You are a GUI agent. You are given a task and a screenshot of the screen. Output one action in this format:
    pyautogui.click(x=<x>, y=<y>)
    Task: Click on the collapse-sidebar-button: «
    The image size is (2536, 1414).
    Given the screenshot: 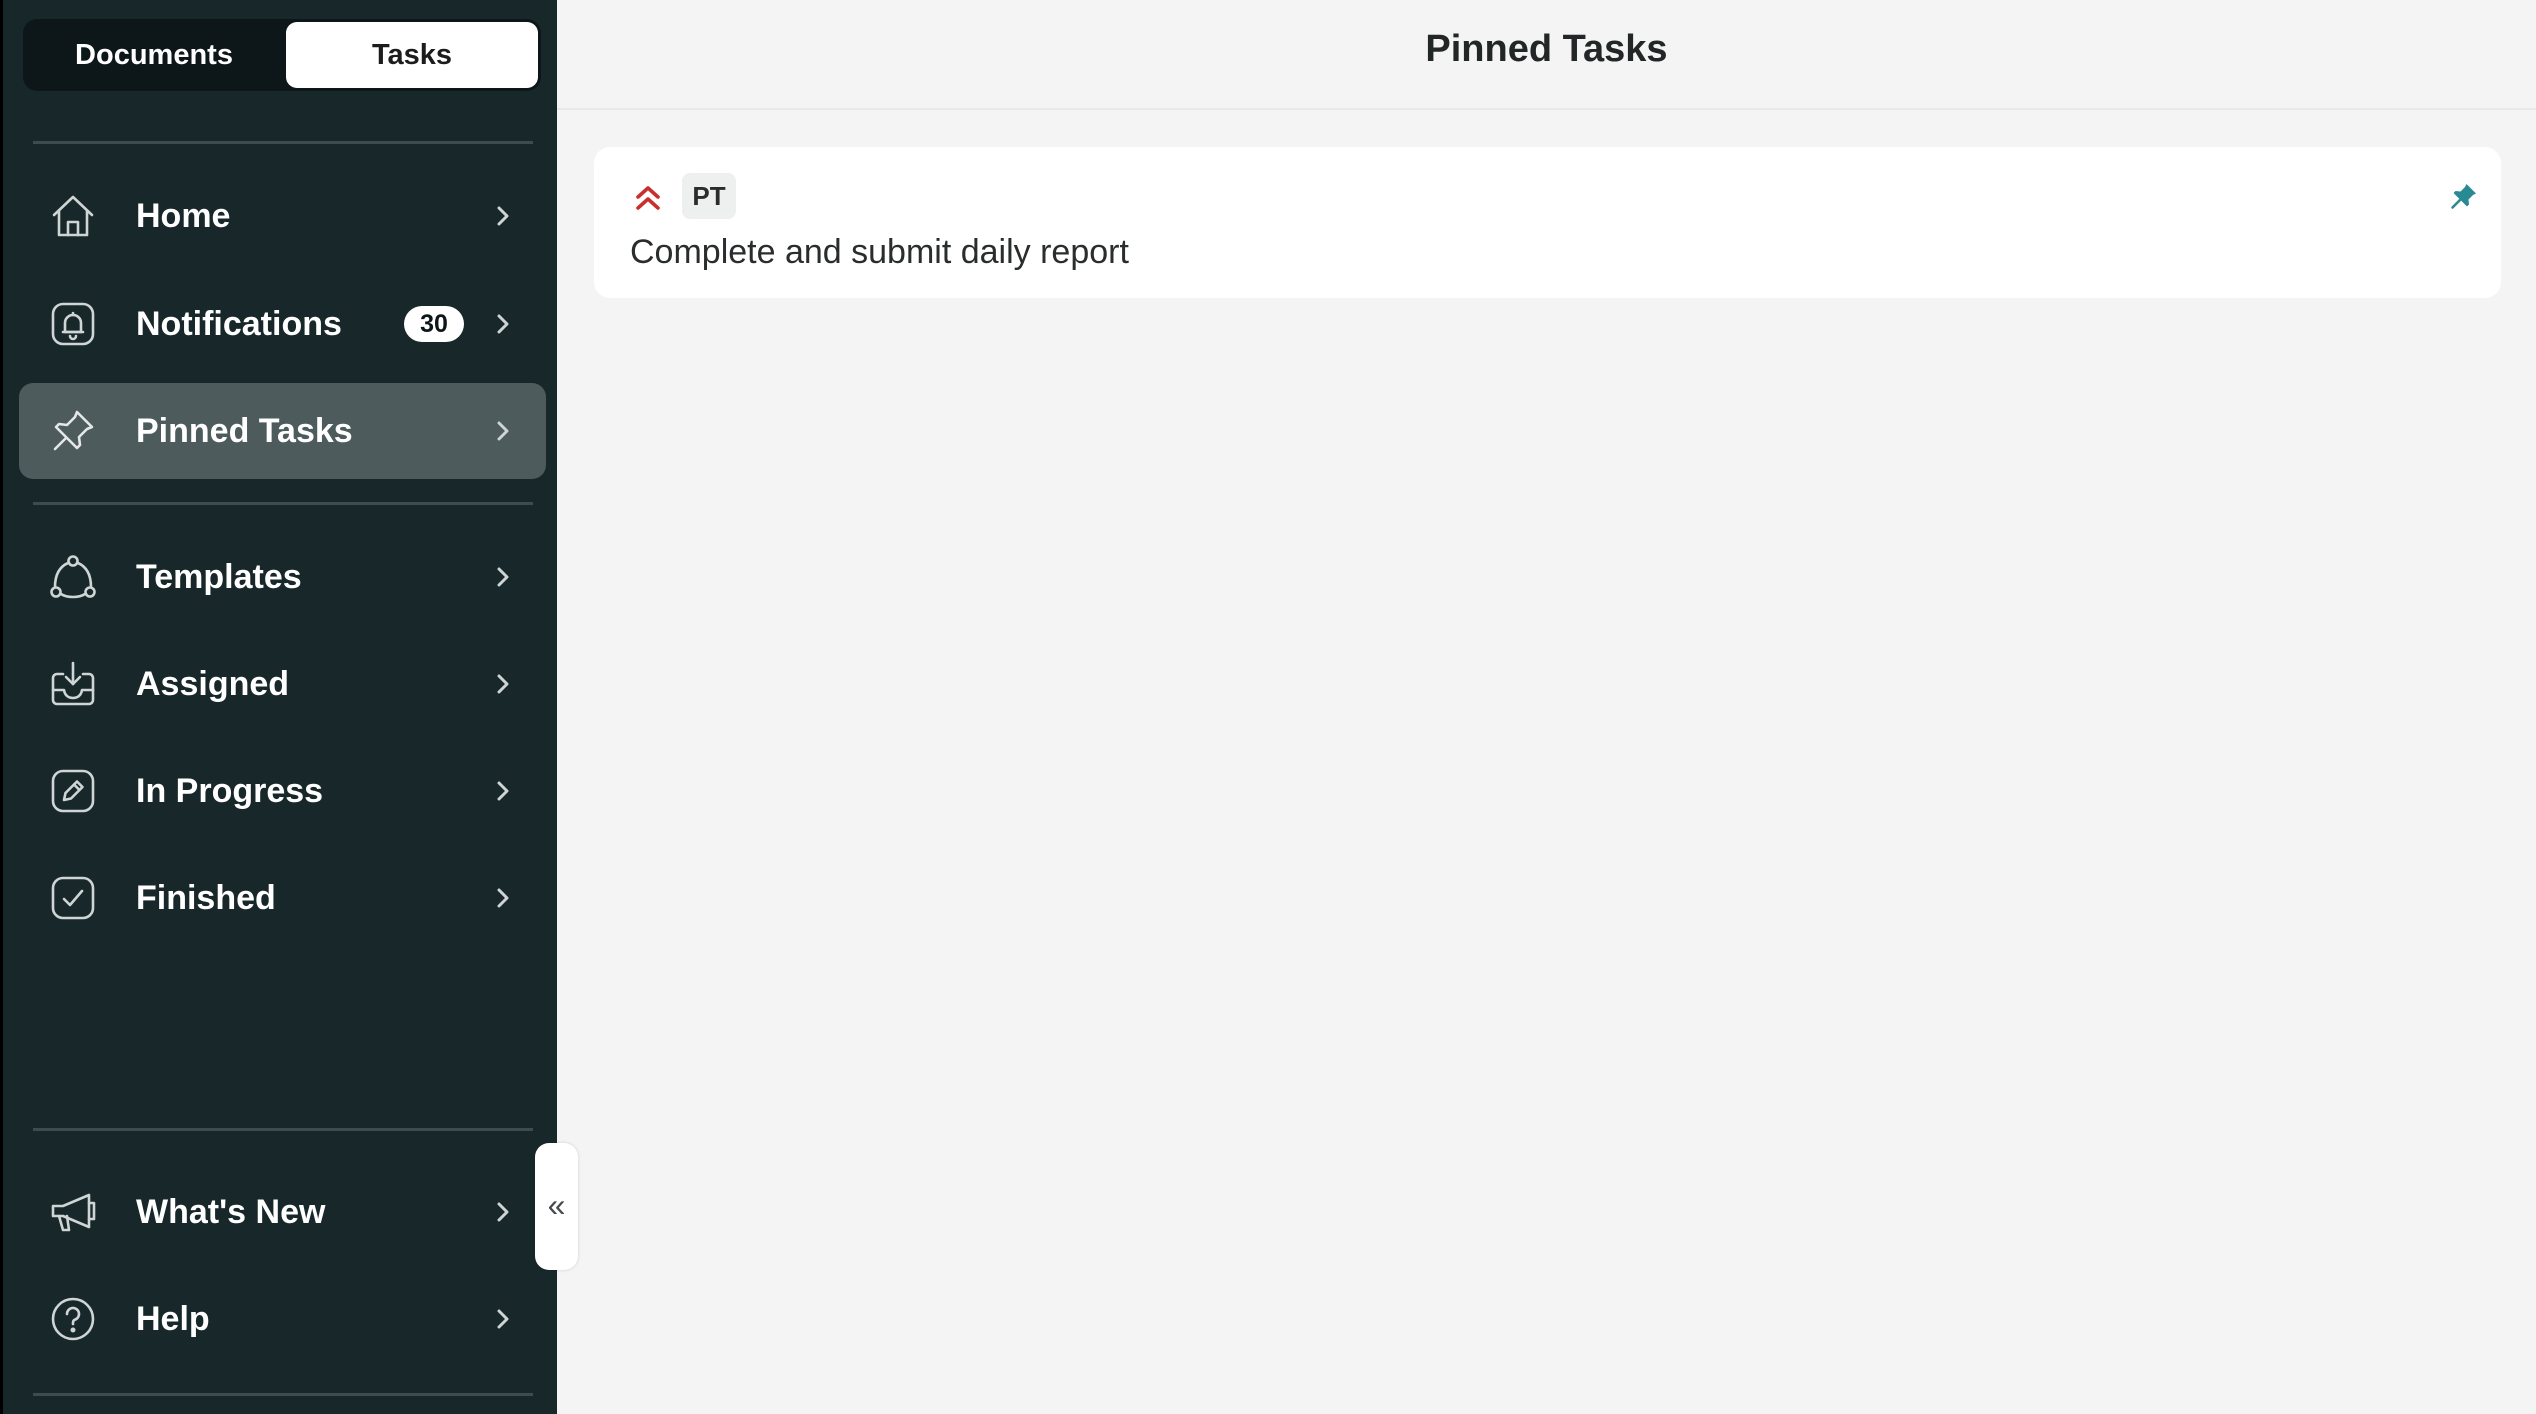 What is the action you would take?
    pyautogui.click(x=556, y=1206)
    